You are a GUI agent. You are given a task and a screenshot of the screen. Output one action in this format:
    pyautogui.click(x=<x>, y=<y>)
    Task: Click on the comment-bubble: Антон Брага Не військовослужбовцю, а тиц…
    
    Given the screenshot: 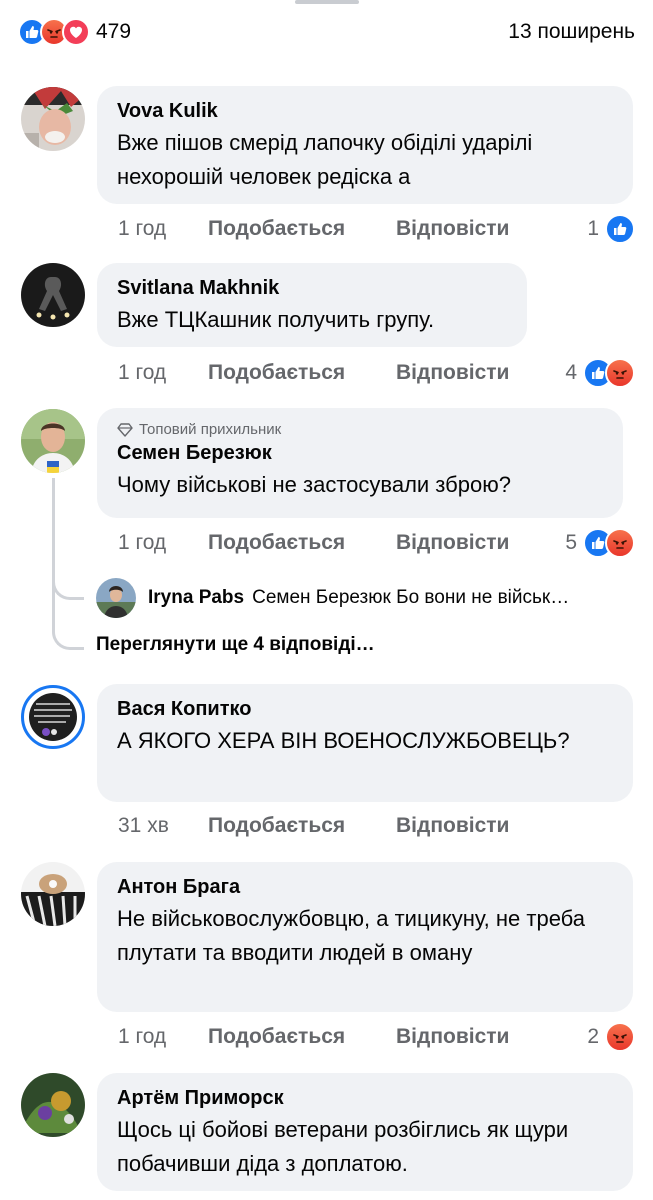 What is the action you would take?
    pyautogui.click(x=365, y=937)
    